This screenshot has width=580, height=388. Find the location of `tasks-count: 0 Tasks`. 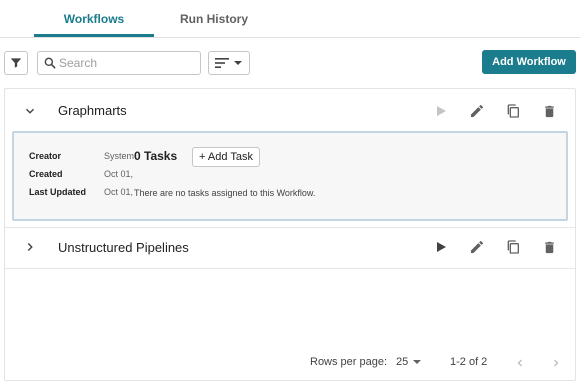

tasks-count: 0 Tasks is located at coordinates (156, 156).